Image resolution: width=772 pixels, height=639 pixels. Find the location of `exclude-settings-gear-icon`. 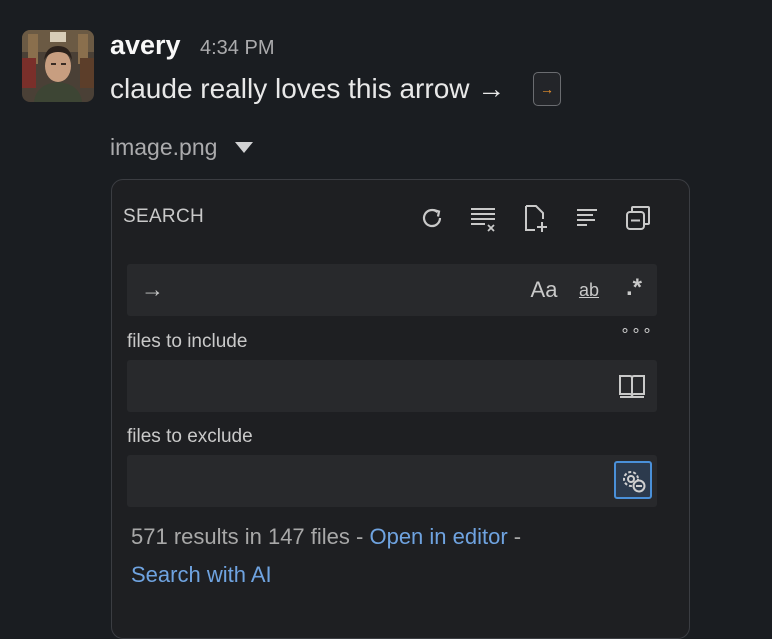

exclude-settings-gear-icon is located at coordinates (633, 480).